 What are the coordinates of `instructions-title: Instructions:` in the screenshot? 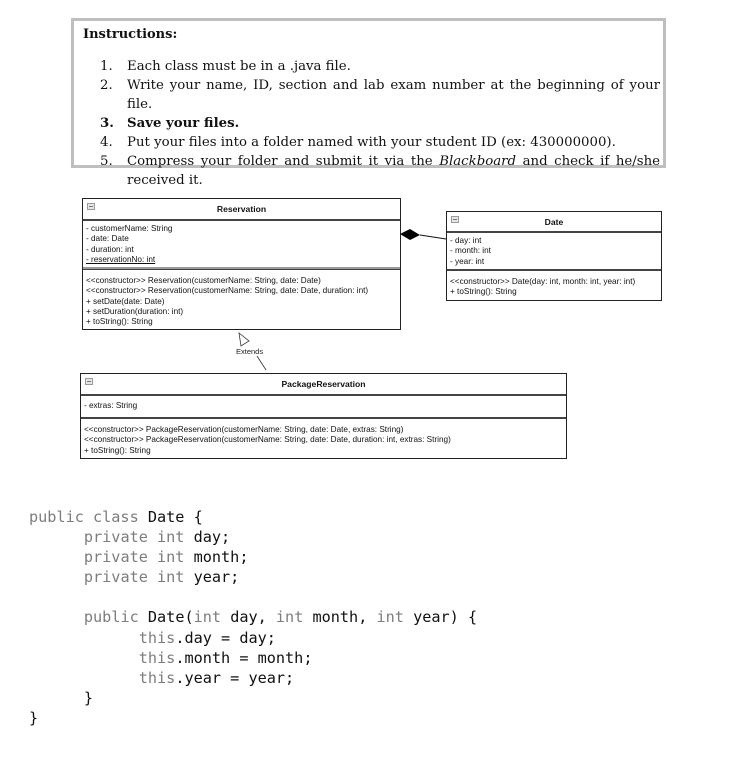 It's located at (130, 34).